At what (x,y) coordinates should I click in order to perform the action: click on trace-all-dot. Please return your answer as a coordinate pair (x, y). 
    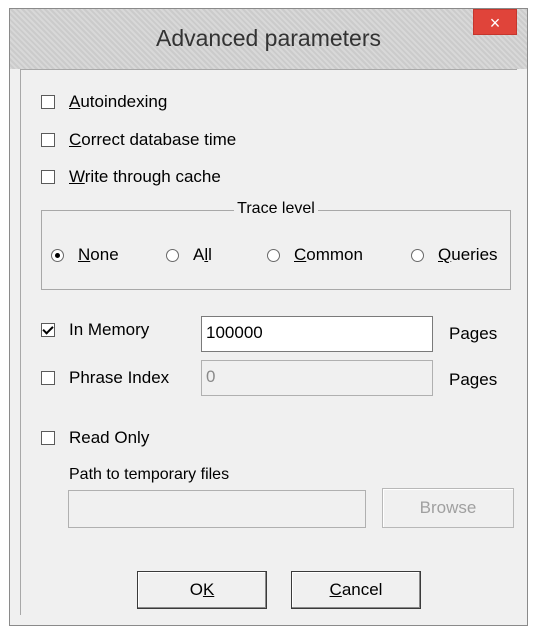
    Looking at the image, I should click on (172, 255).